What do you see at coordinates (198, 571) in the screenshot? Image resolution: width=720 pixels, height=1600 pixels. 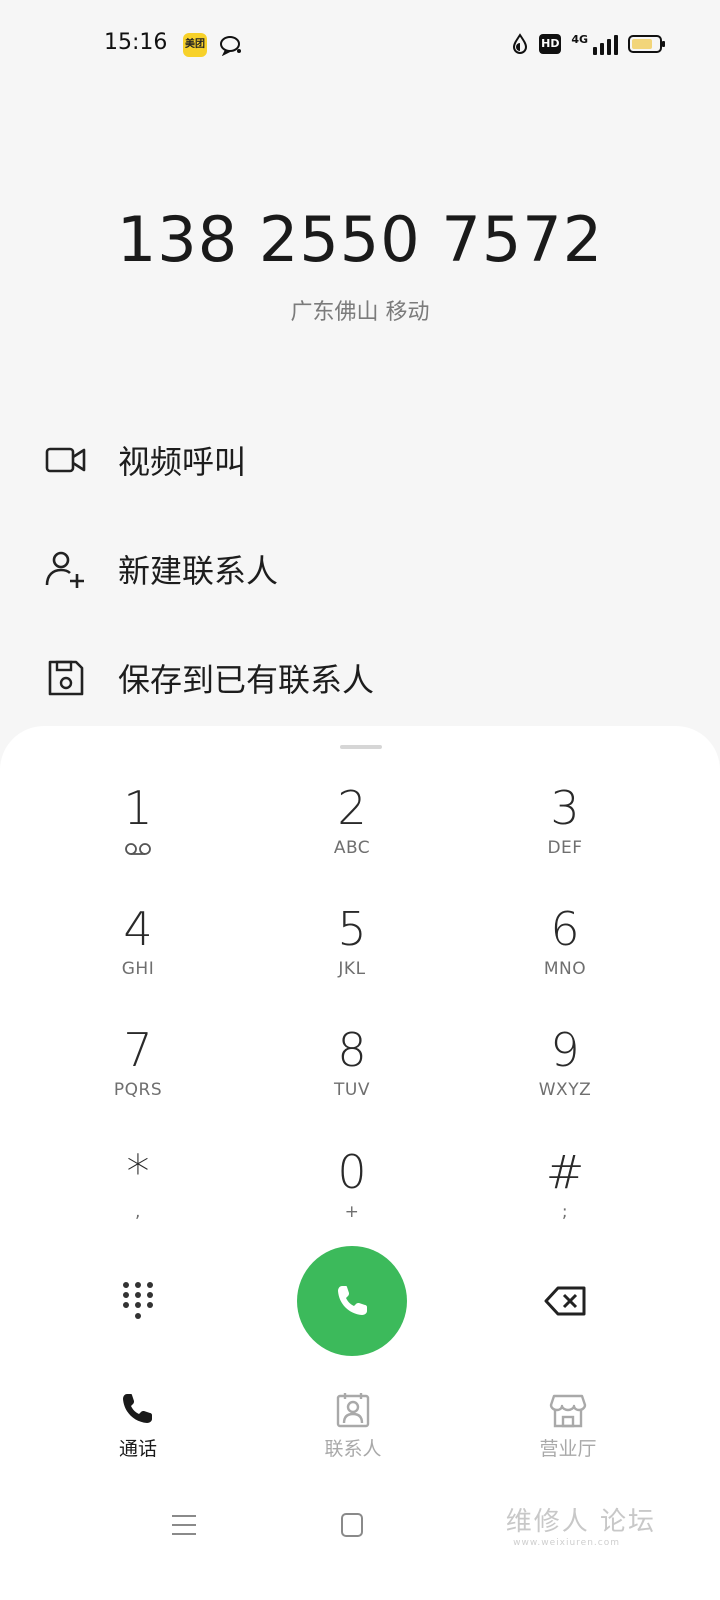 I see `new-contact-label: 新建联系人` at bounding box center [198, 571].